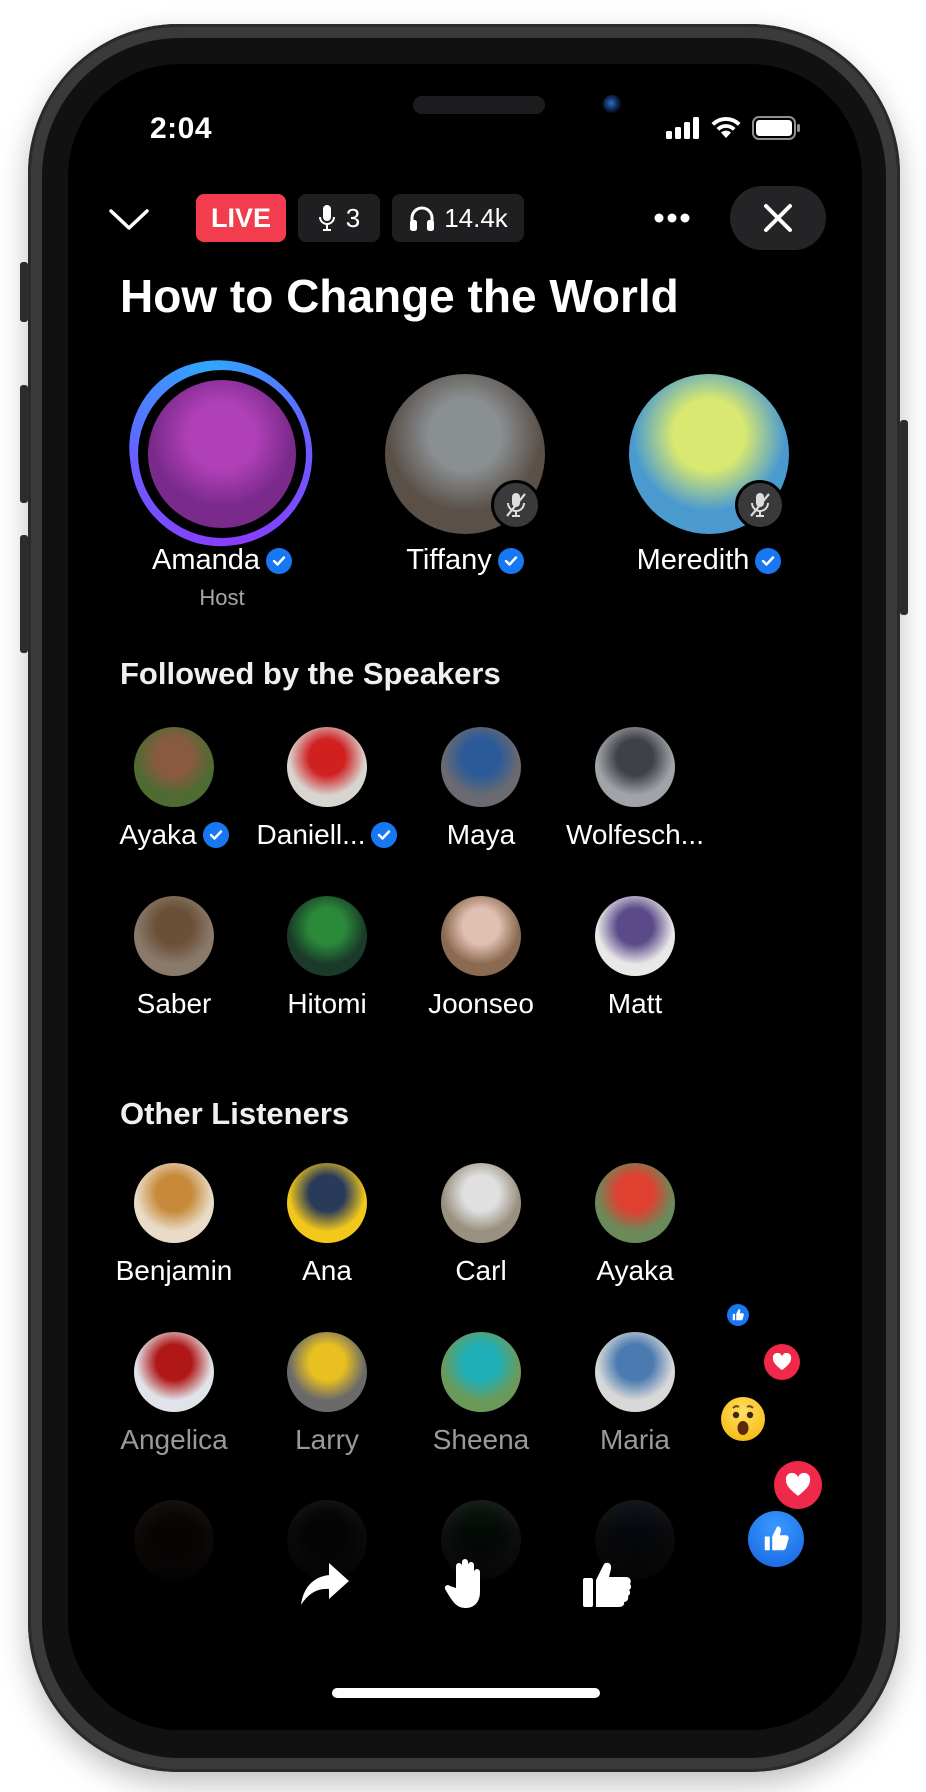 The image size is (926, 1792). I want to click on listener: Carl, so click(481, 1225).